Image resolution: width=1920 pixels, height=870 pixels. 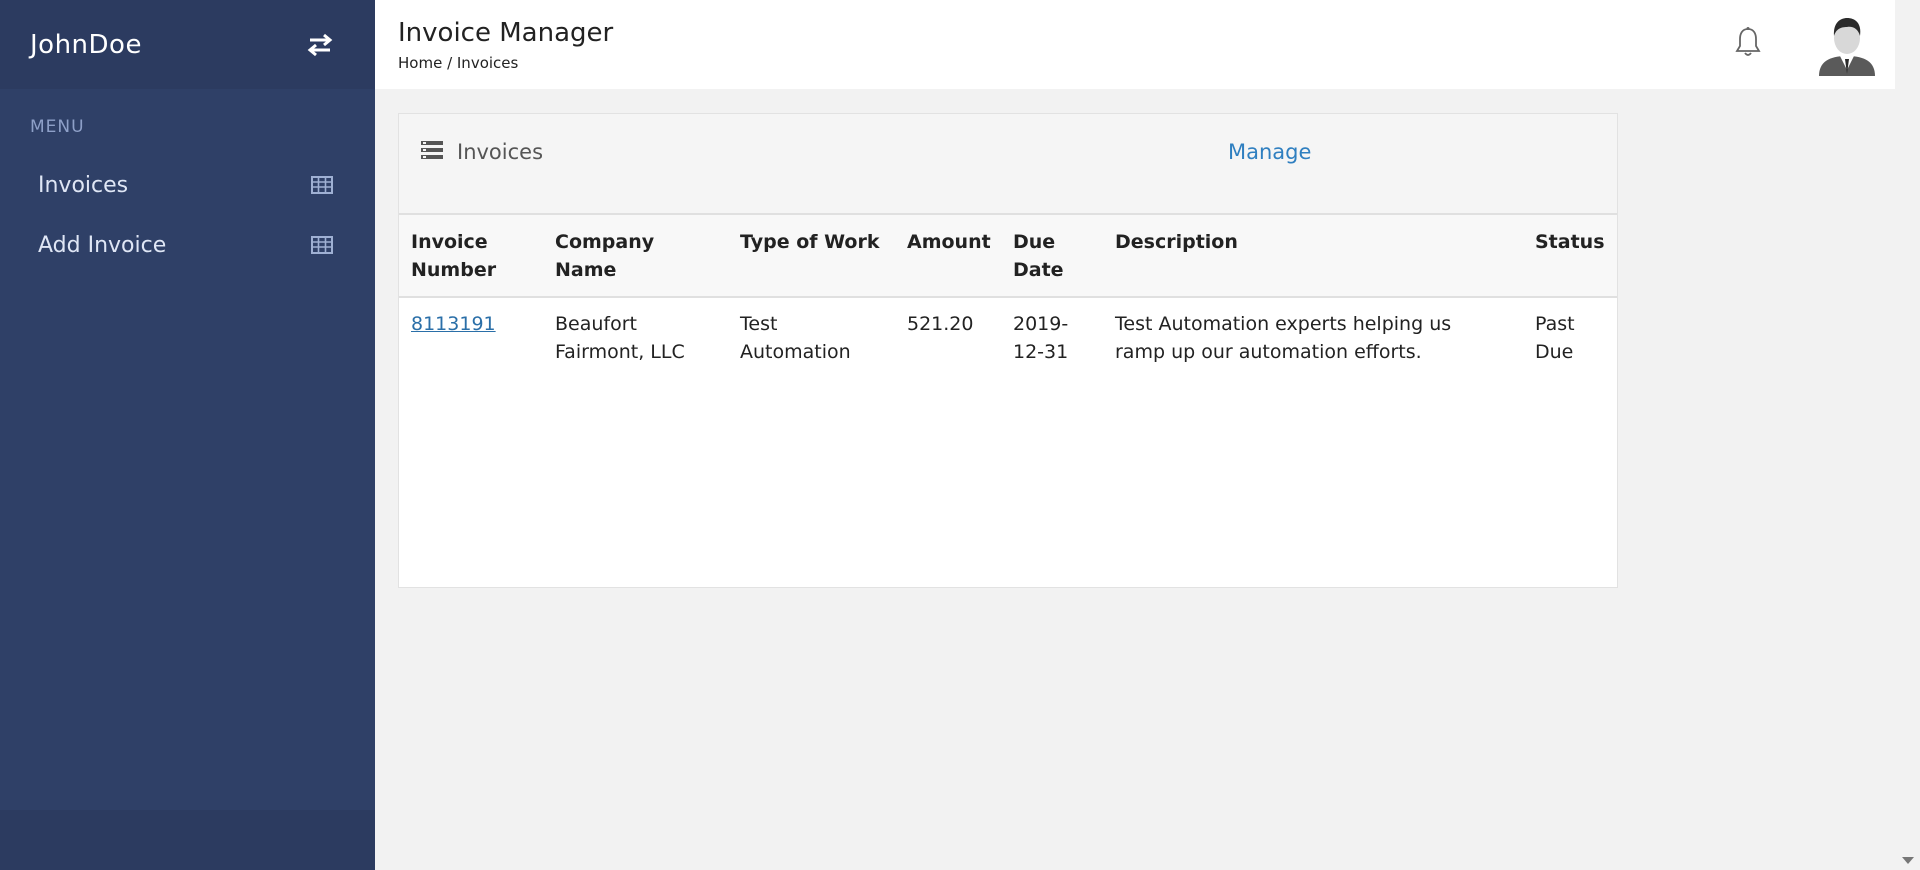 I want to click on cell-company-name: Beaufort Fairmont, LLC, so click(x=620, y=338).